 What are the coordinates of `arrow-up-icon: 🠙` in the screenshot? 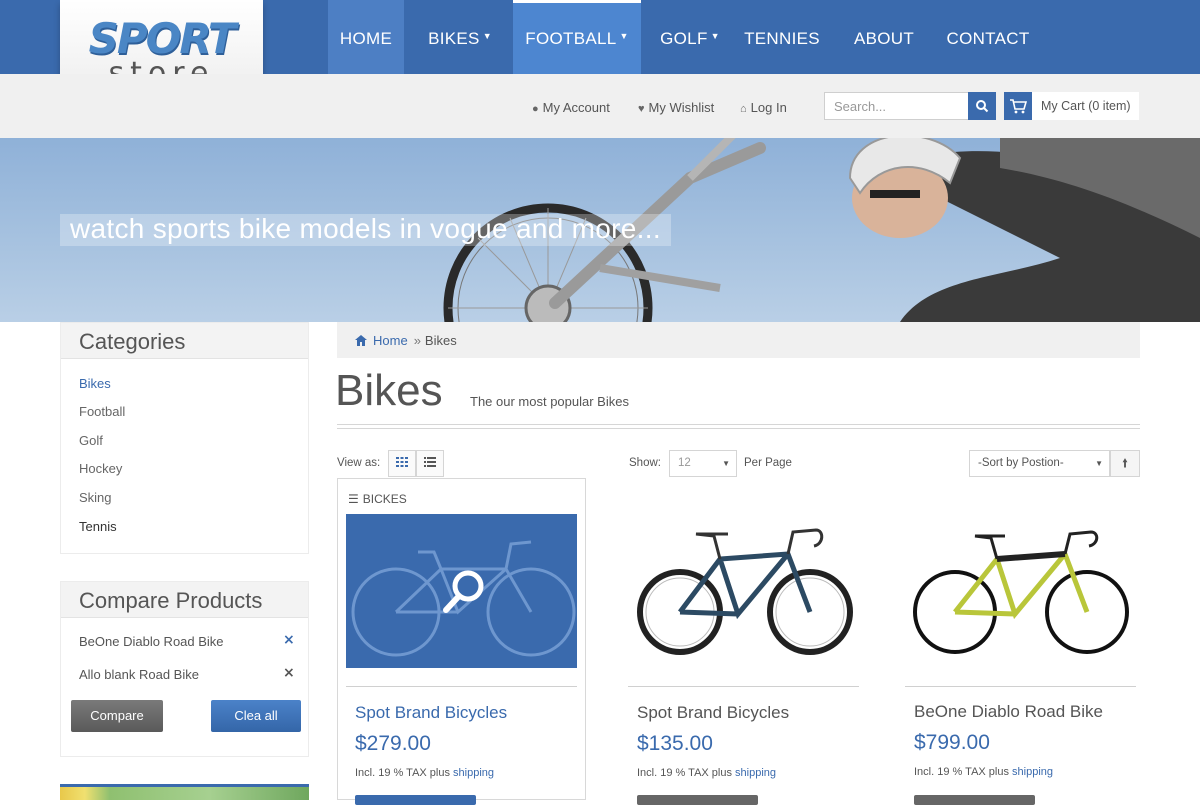 It's located at (1124, 463).